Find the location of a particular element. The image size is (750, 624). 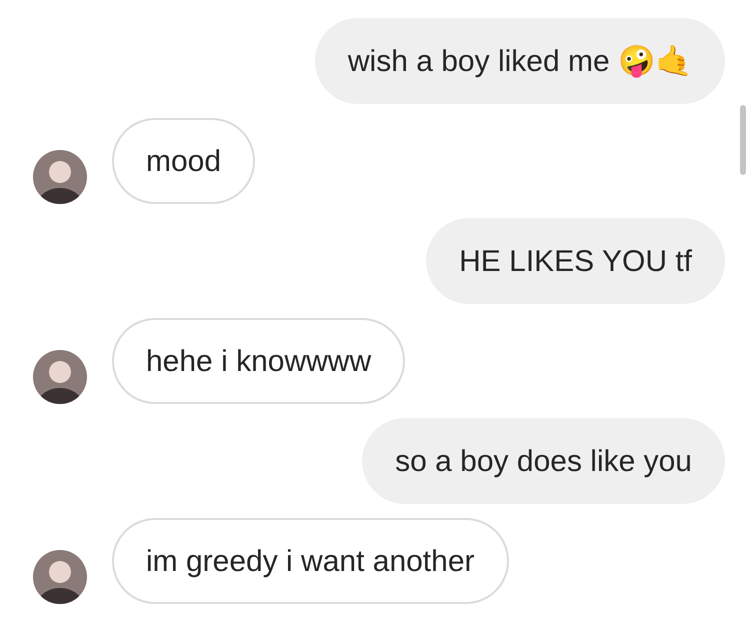

message-bubble: hehe i knowwww is located at coordinates (259, 361).